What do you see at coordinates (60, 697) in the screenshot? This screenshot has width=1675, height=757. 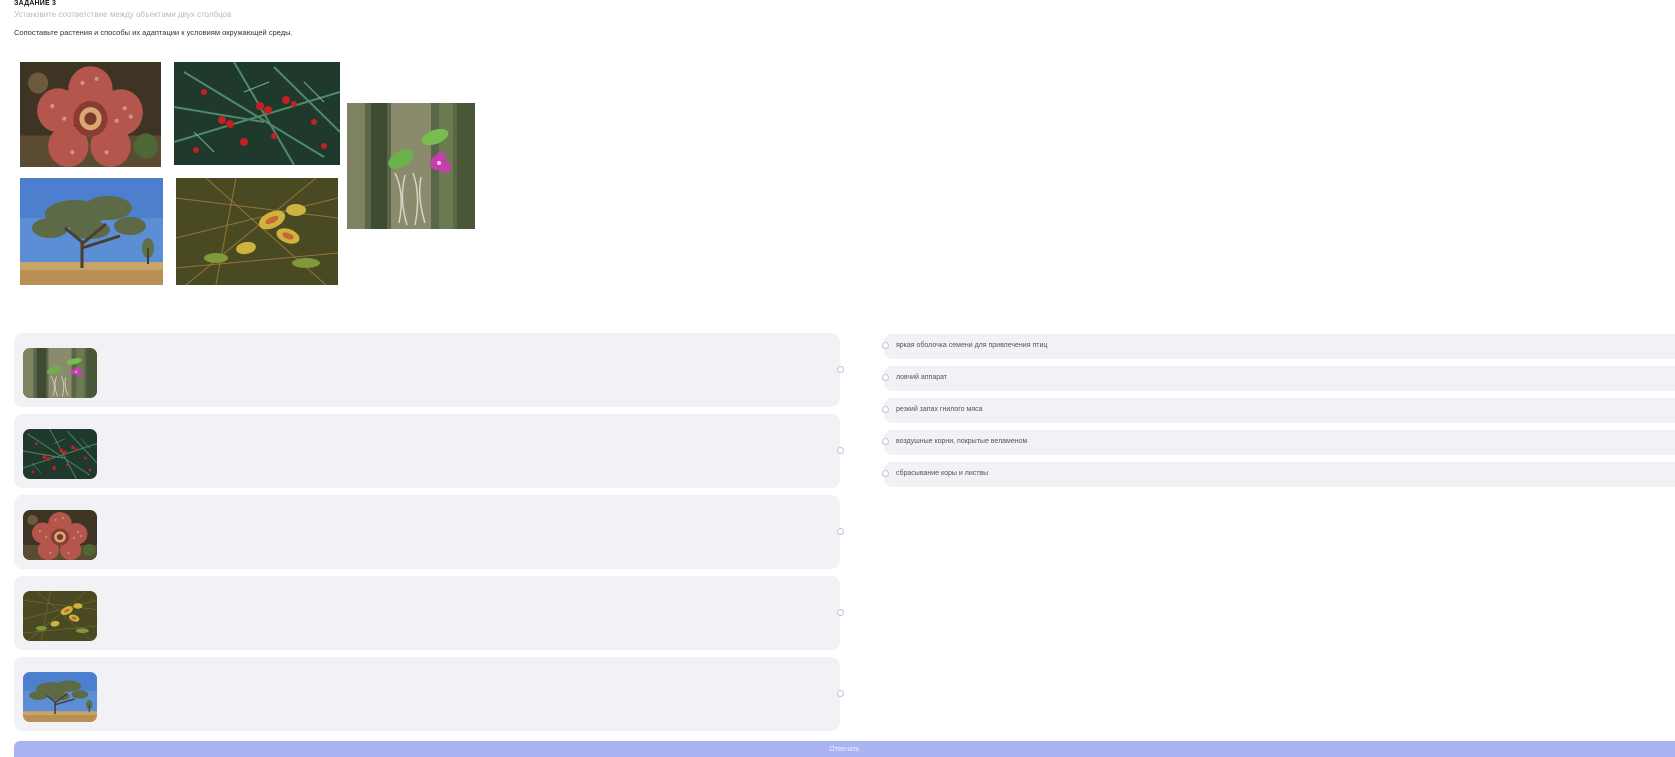 I see `eucalyptus-thumbnail` at bounding box center [60, 697].